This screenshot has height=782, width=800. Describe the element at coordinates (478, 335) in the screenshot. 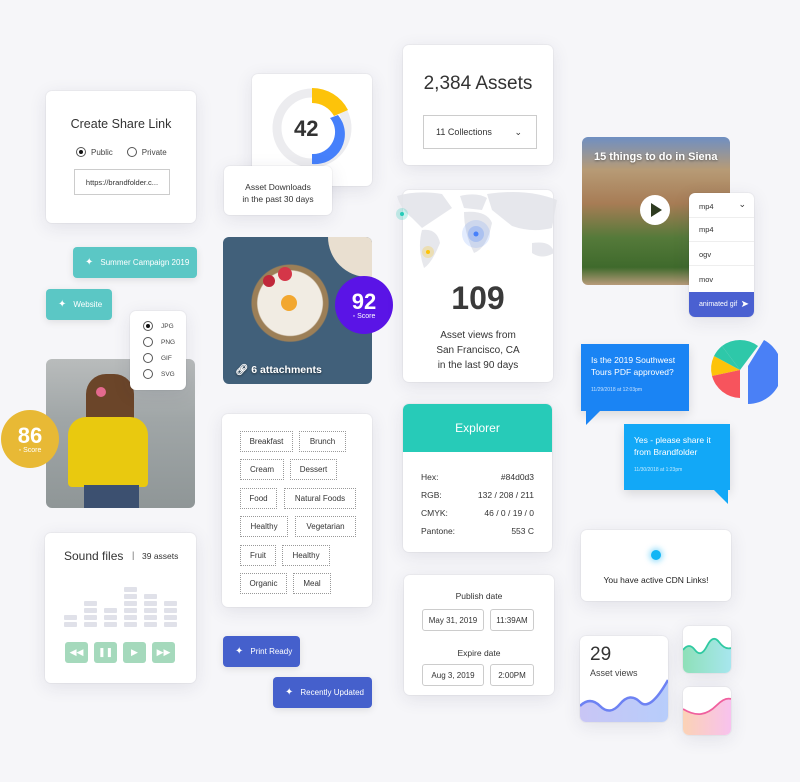

I see `map-text-line1: Asset views from` at that location.